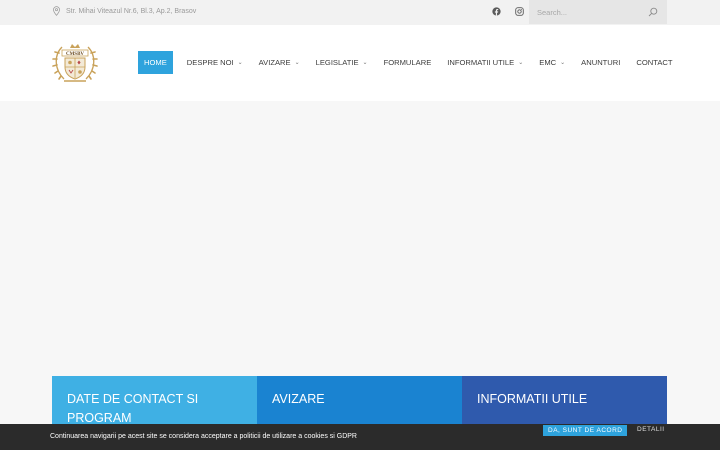  Describe the element at coordinates (298, 399) in the screenshot. I see `card-title: AVIZARE` at that location.